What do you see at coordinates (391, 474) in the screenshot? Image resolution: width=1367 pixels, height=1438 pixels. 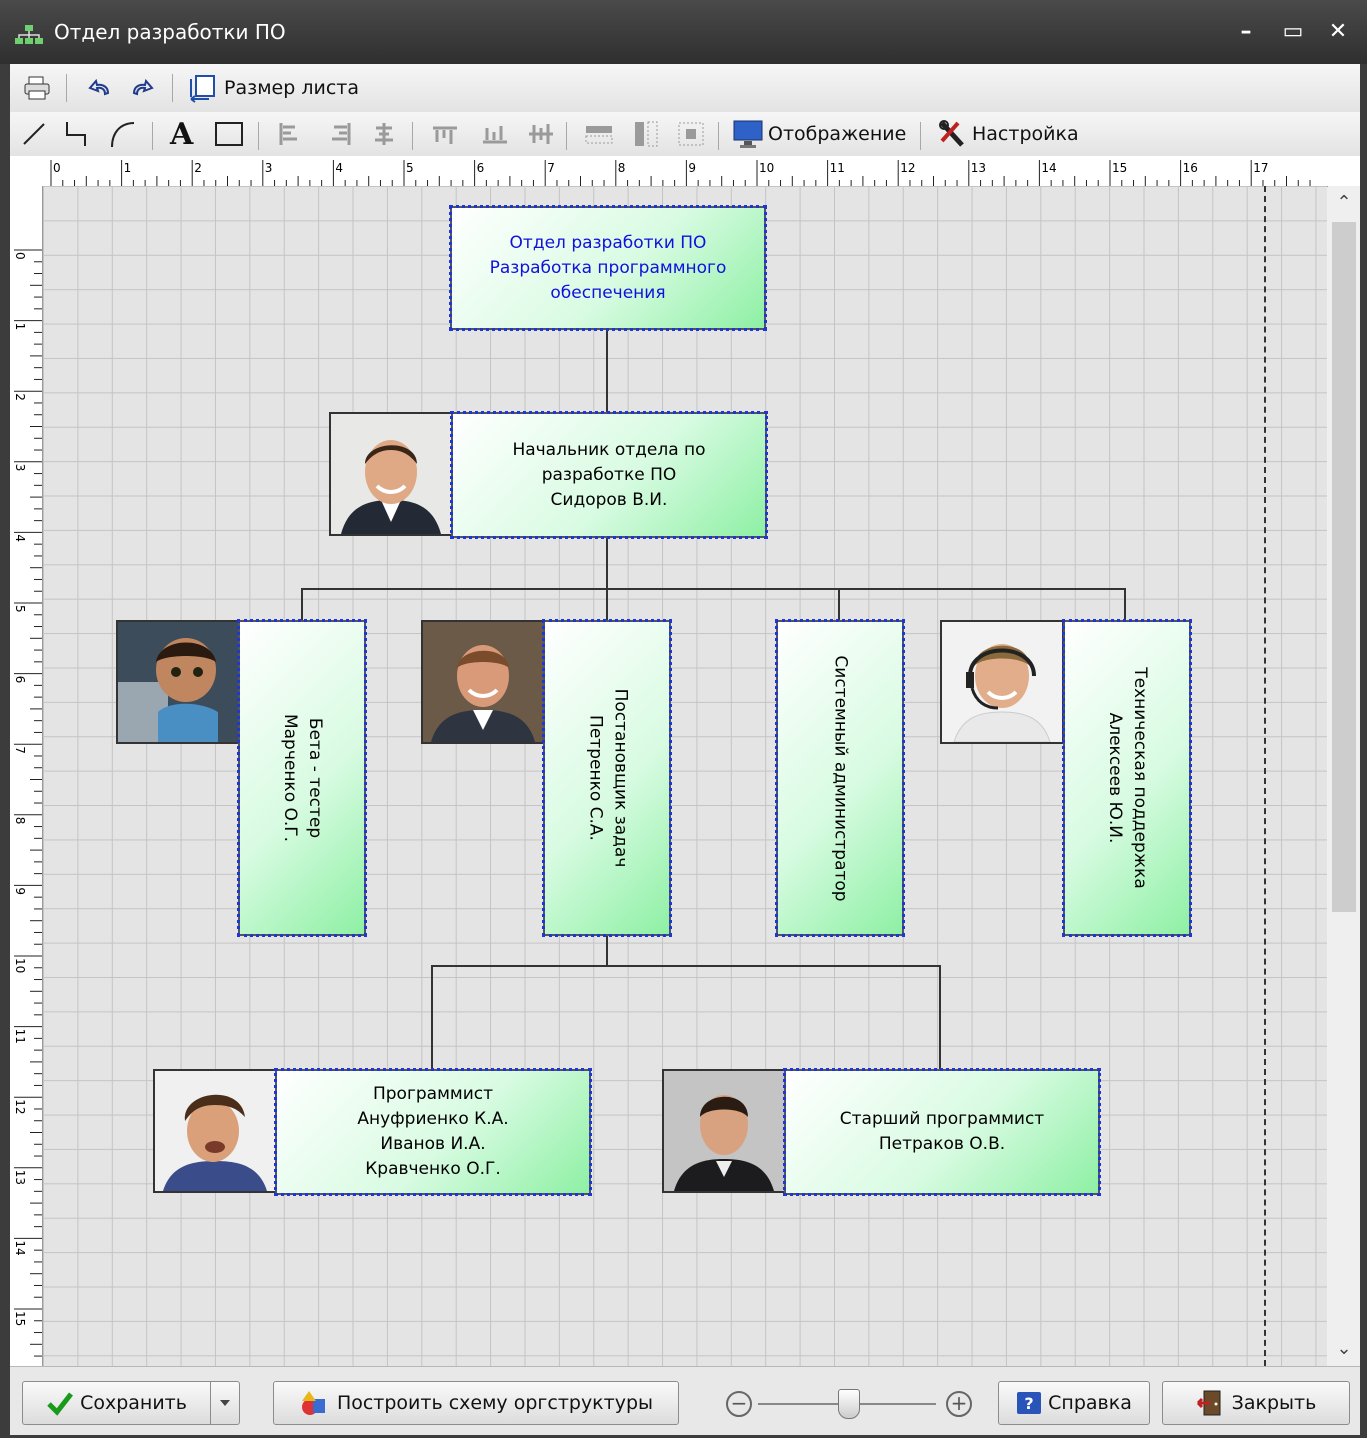 I see `photo-head` at bounding box center [391, 474].